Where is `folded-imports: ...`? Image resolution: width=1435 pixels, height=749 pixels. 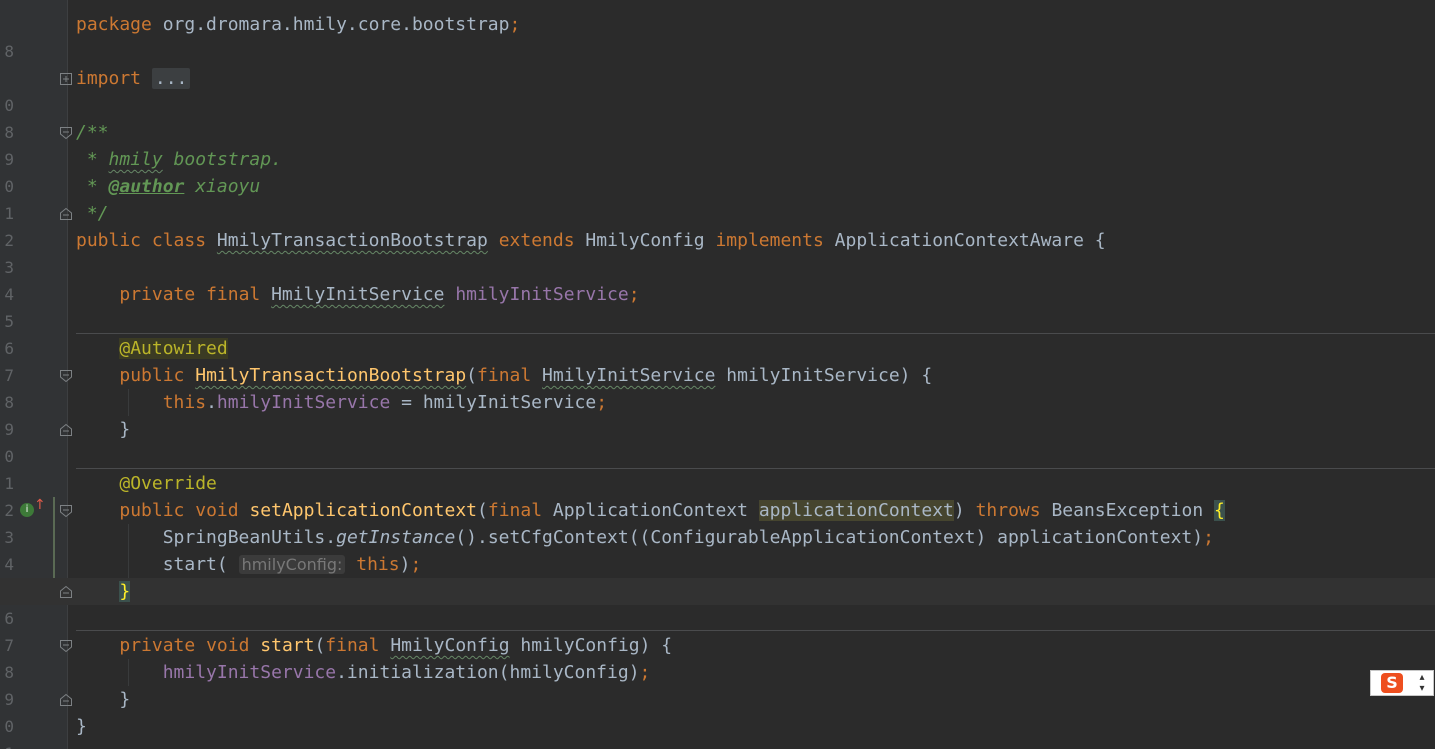
folded-imports: ... is located at coordinates (171, 78).